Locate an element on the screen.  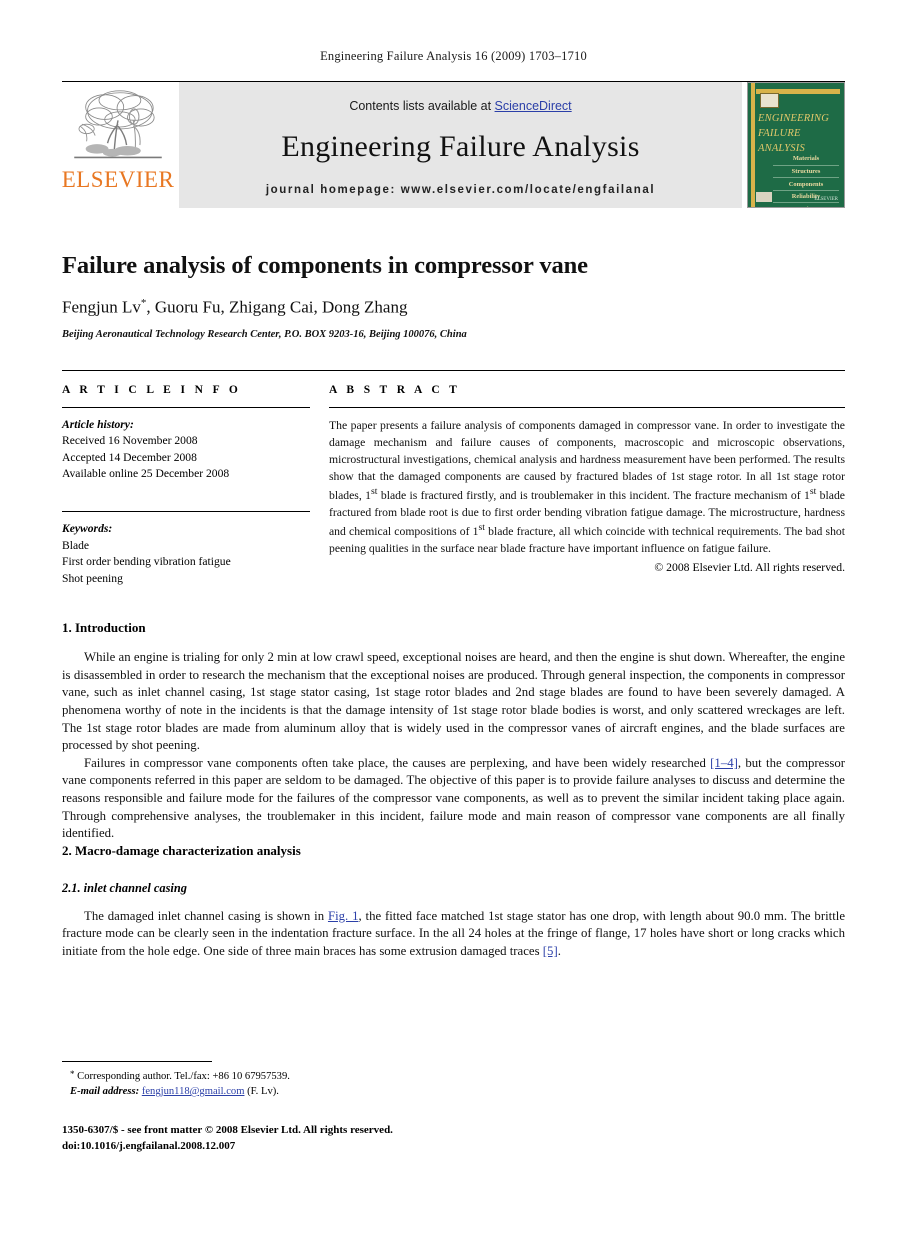
history-available-online: Available online 25 December 2008 is located at coordinates (146, 474).